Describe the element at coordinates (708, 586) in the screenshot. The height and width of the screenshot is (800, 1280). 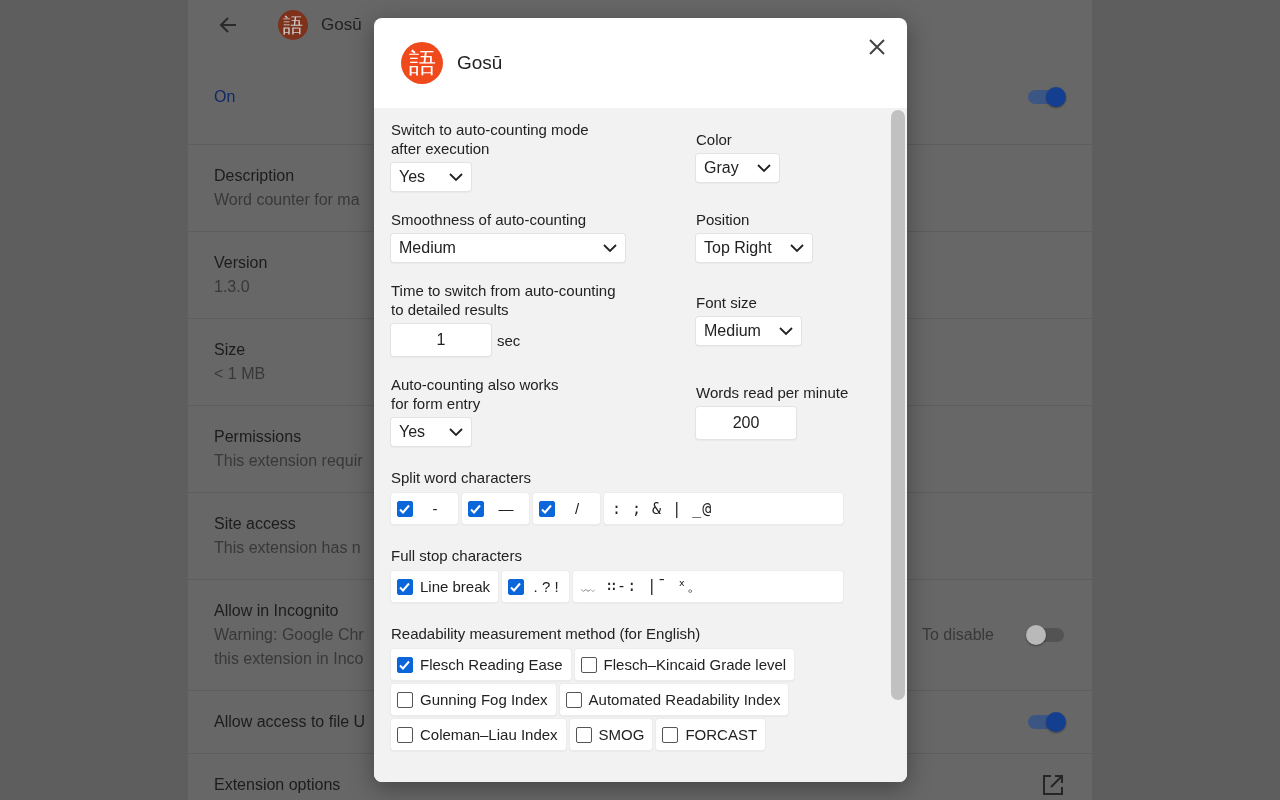
I see `text-input: ﹏ ∷-: |¯ ˣ。` at that location.